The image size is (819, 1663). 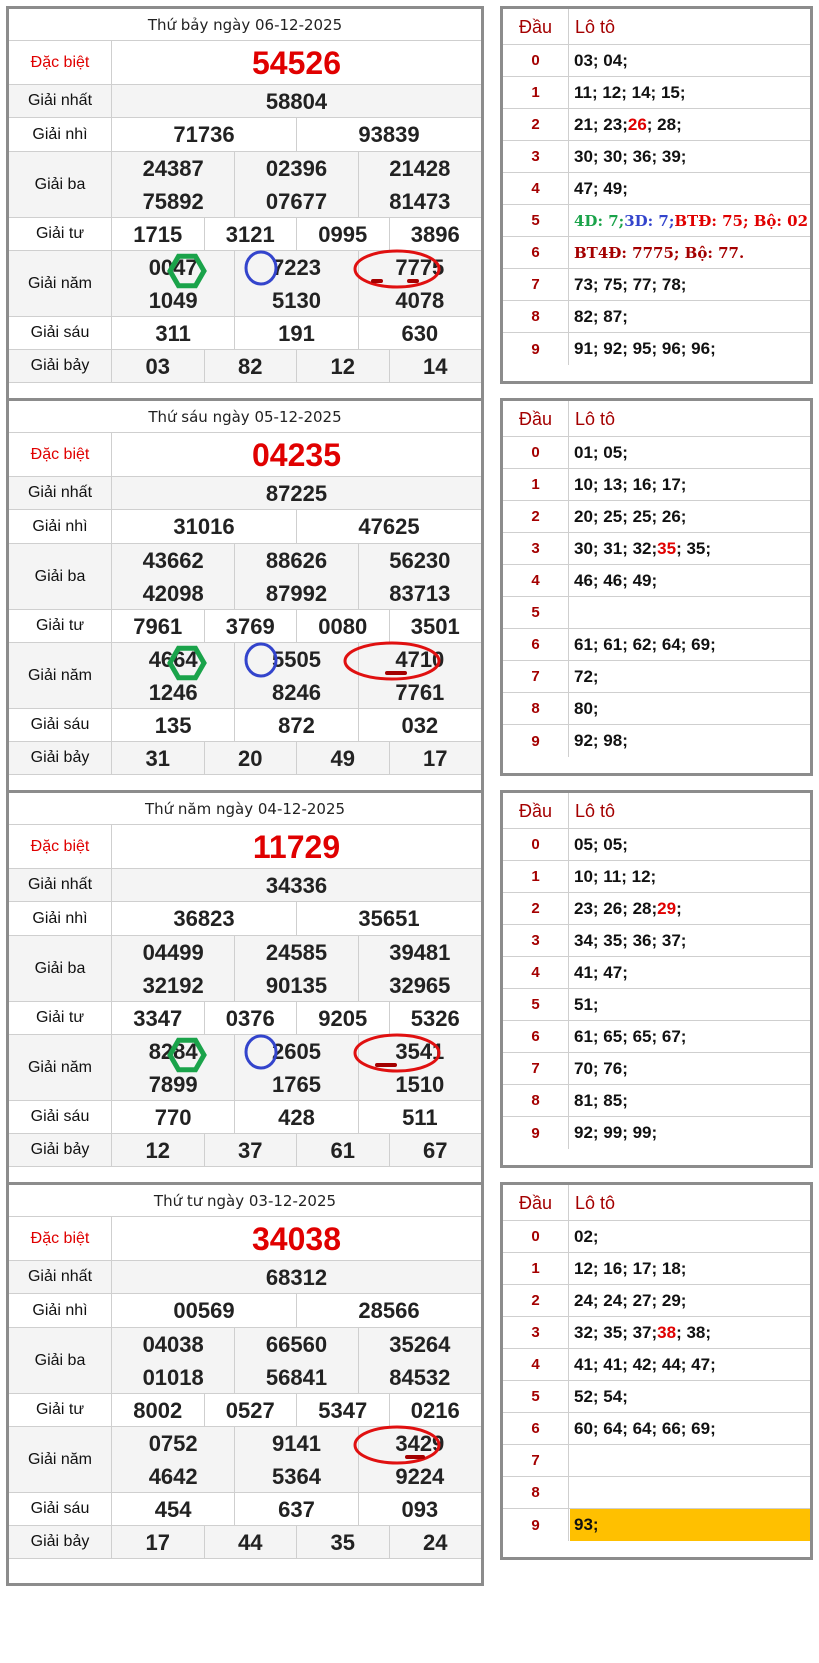 I want to click on loto-row: 6 60; 64; 64; 66; 69;, so click(x=656, y=1429).